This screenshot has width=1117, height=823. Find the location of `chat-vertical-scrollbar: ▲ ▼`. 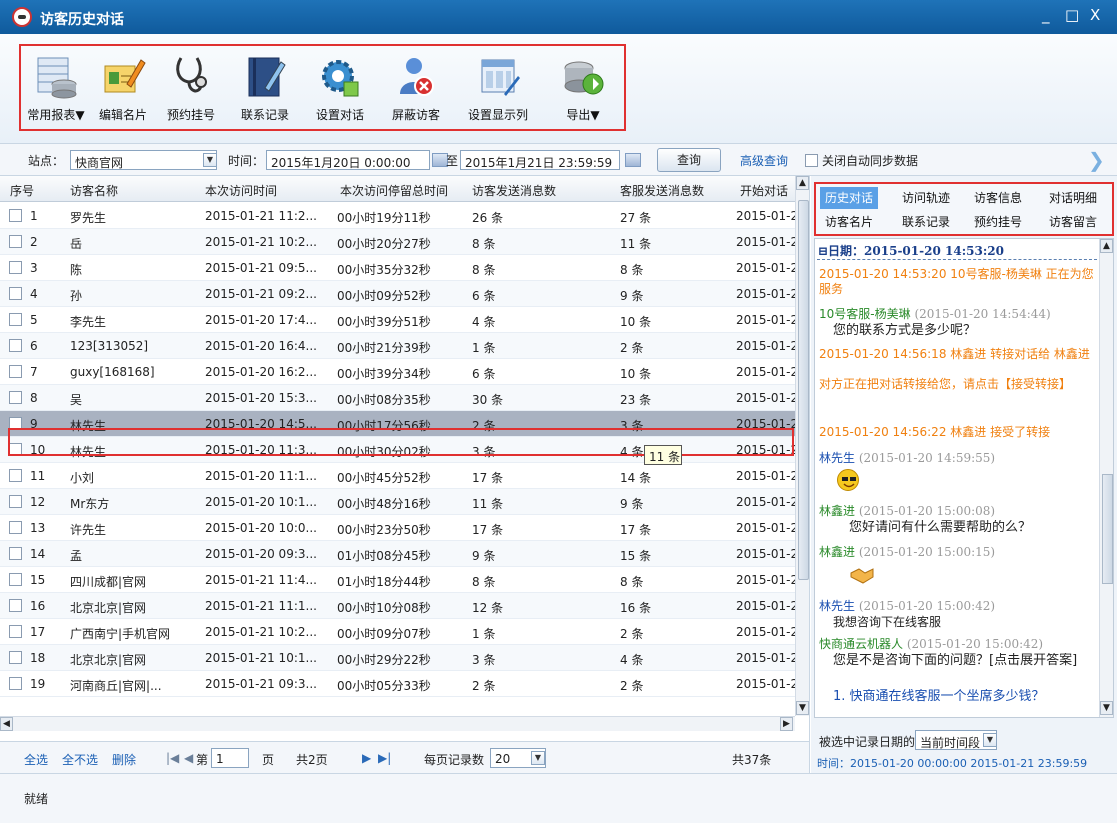

chat-vertical-scrollbar: ▲ ▼ is located at coordinates (1106, 478).